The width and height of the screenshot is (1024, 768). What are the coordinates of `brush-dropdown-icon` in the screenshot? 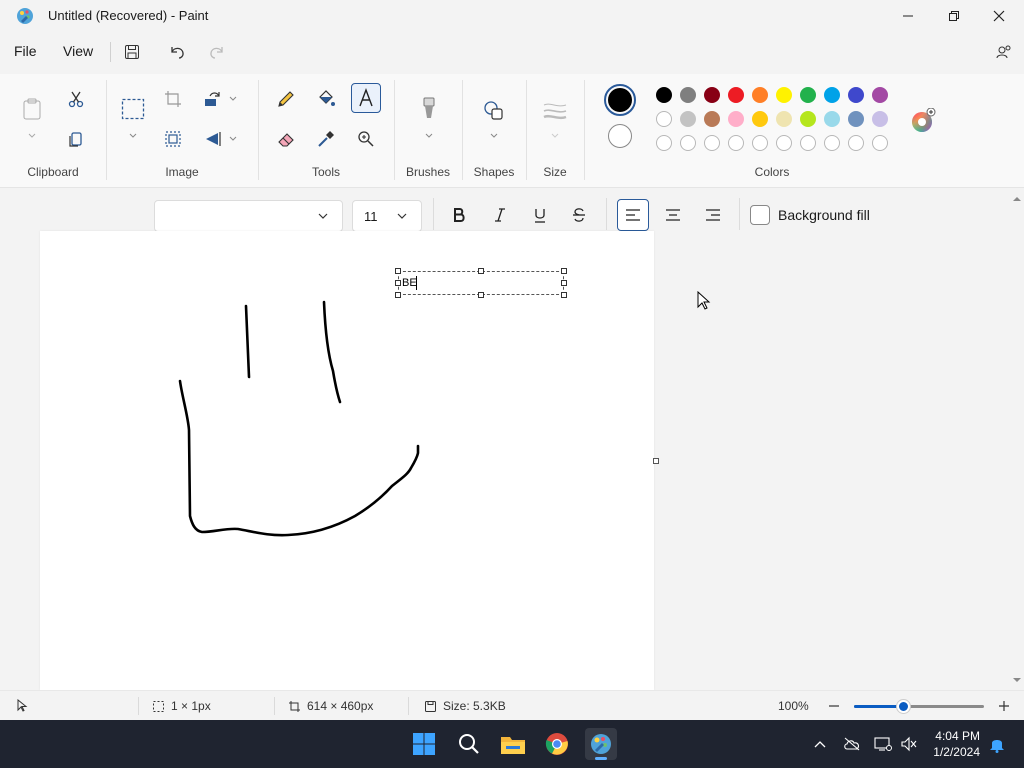 It's located at (429, 136).